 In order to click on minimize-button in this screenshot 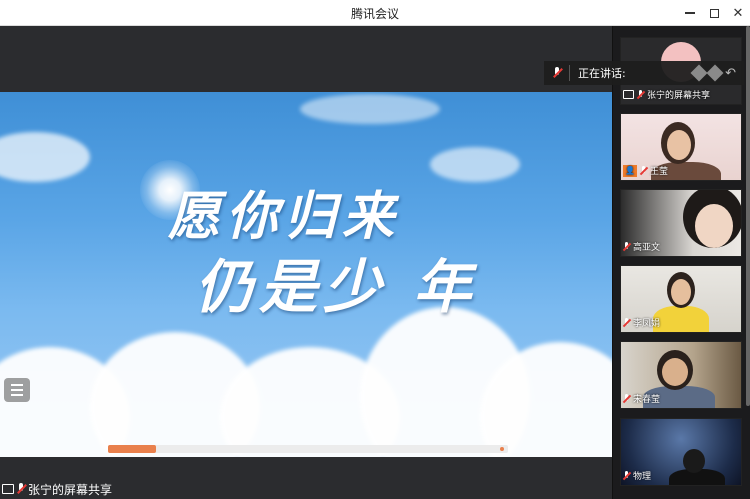, I will do `click(690, 13)`.